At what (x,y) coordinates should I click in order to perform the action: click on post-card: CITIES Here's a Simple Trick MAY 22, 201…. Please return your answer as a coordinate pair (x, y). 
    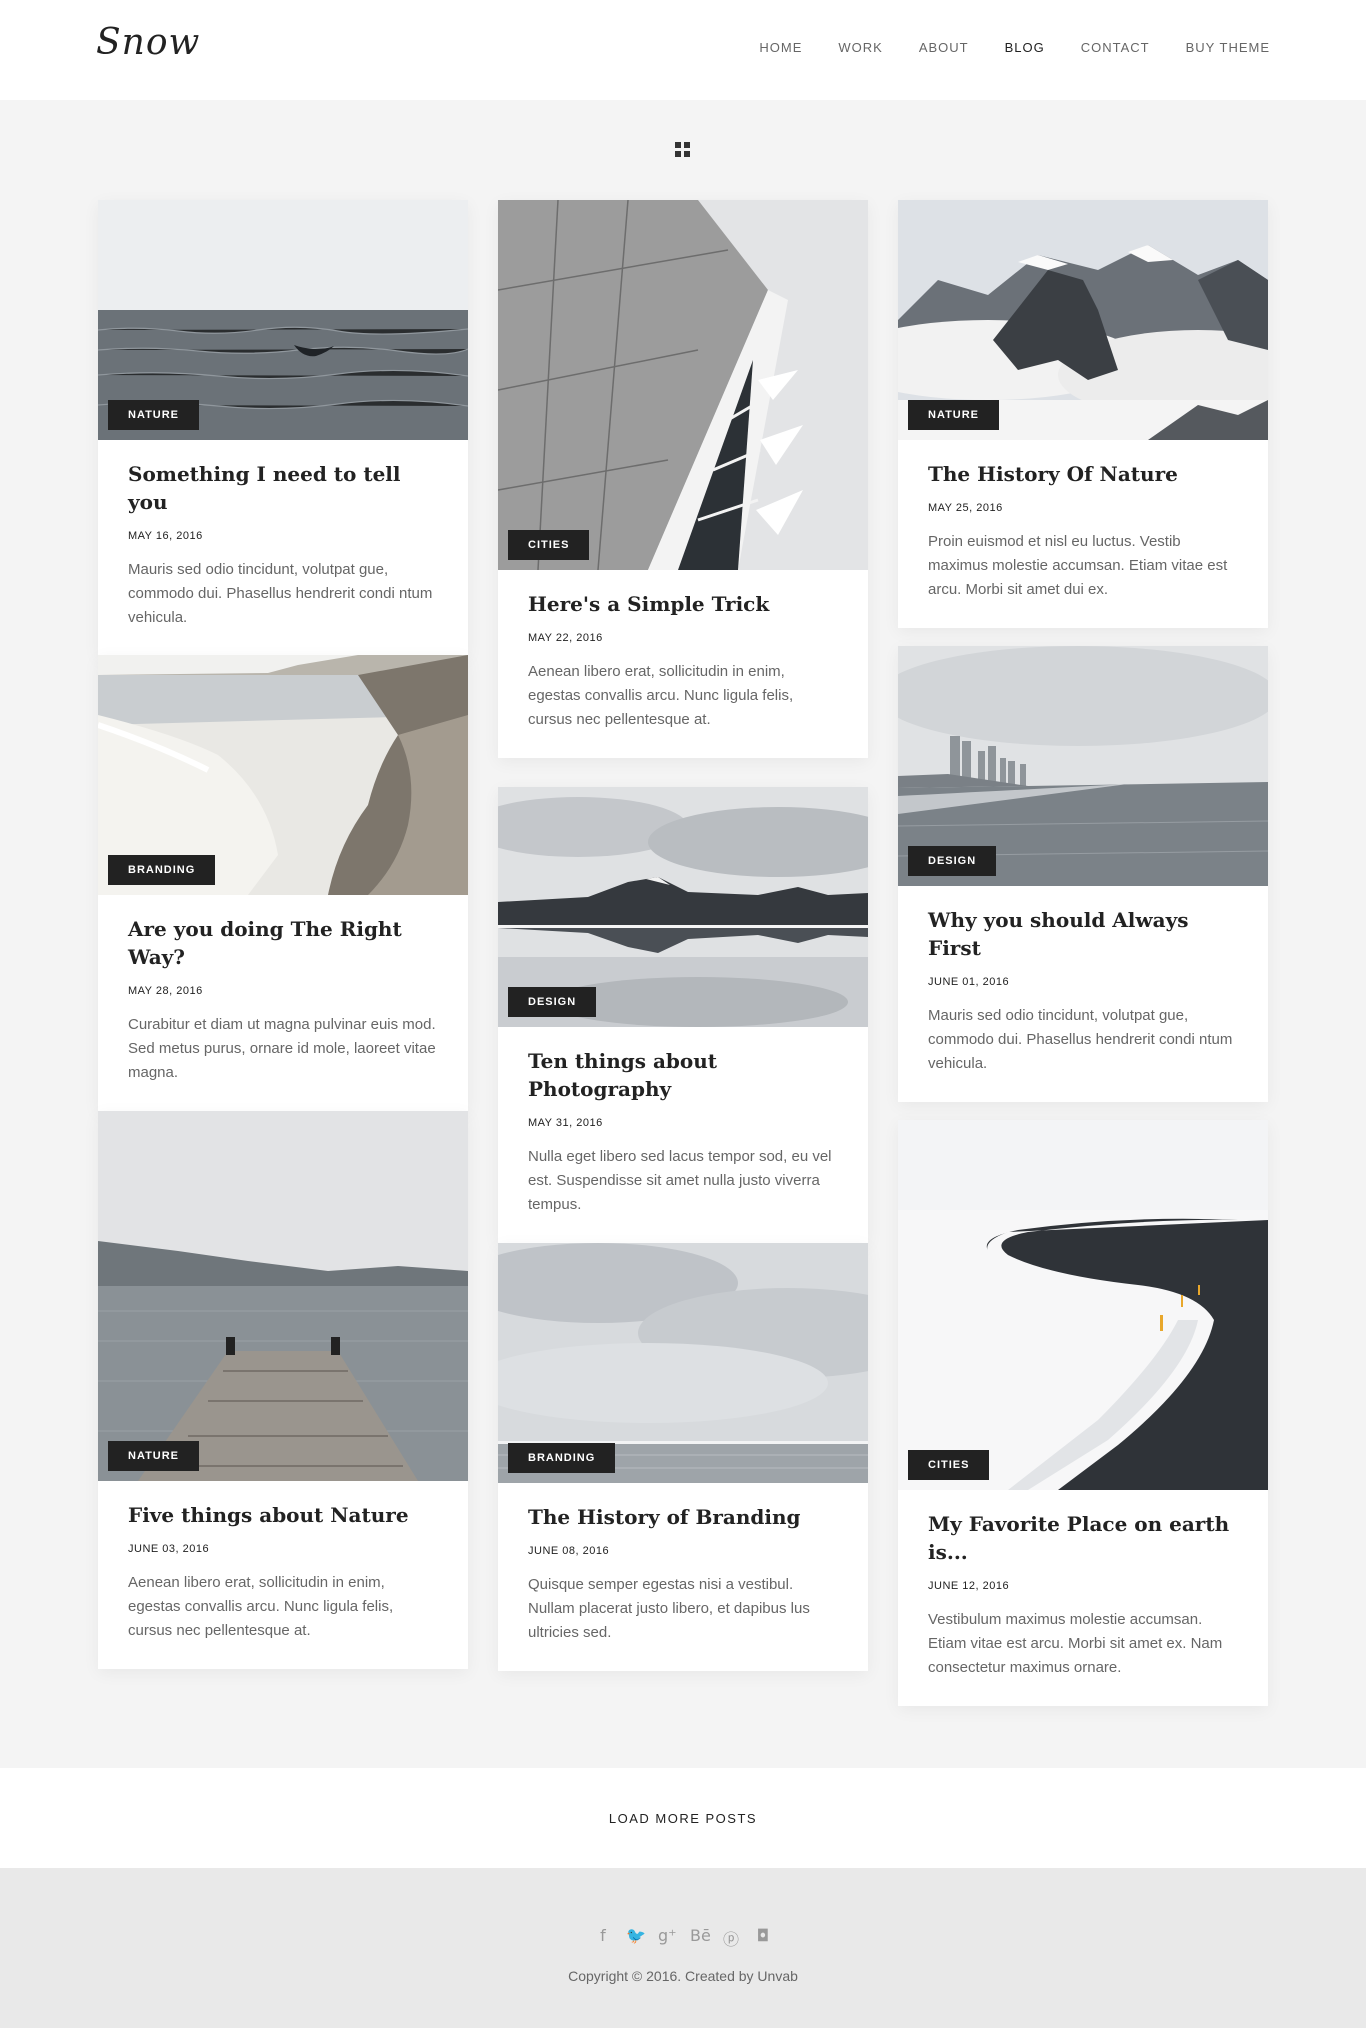
    Looking at the image, I should click on (683, 479).